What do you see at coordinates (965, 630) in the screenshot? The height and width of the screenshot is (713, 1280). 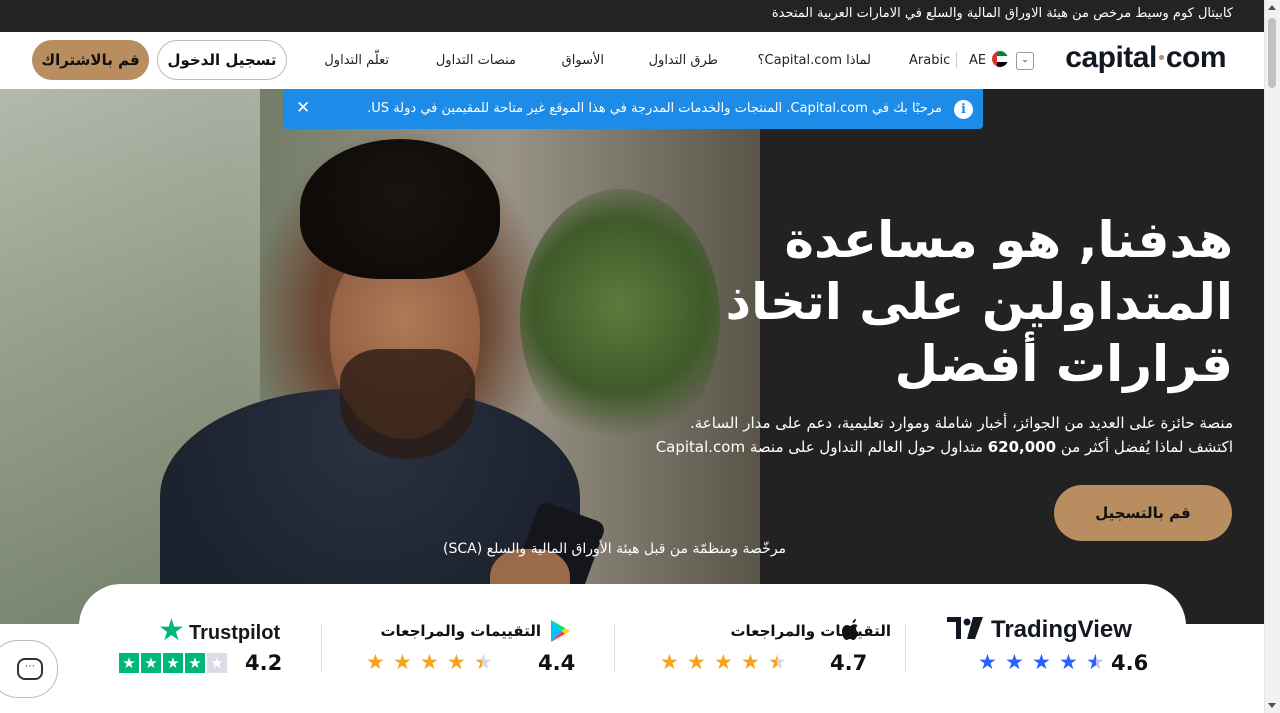 I see `tradingview-logo-icon` at bounding box center [965, 630].